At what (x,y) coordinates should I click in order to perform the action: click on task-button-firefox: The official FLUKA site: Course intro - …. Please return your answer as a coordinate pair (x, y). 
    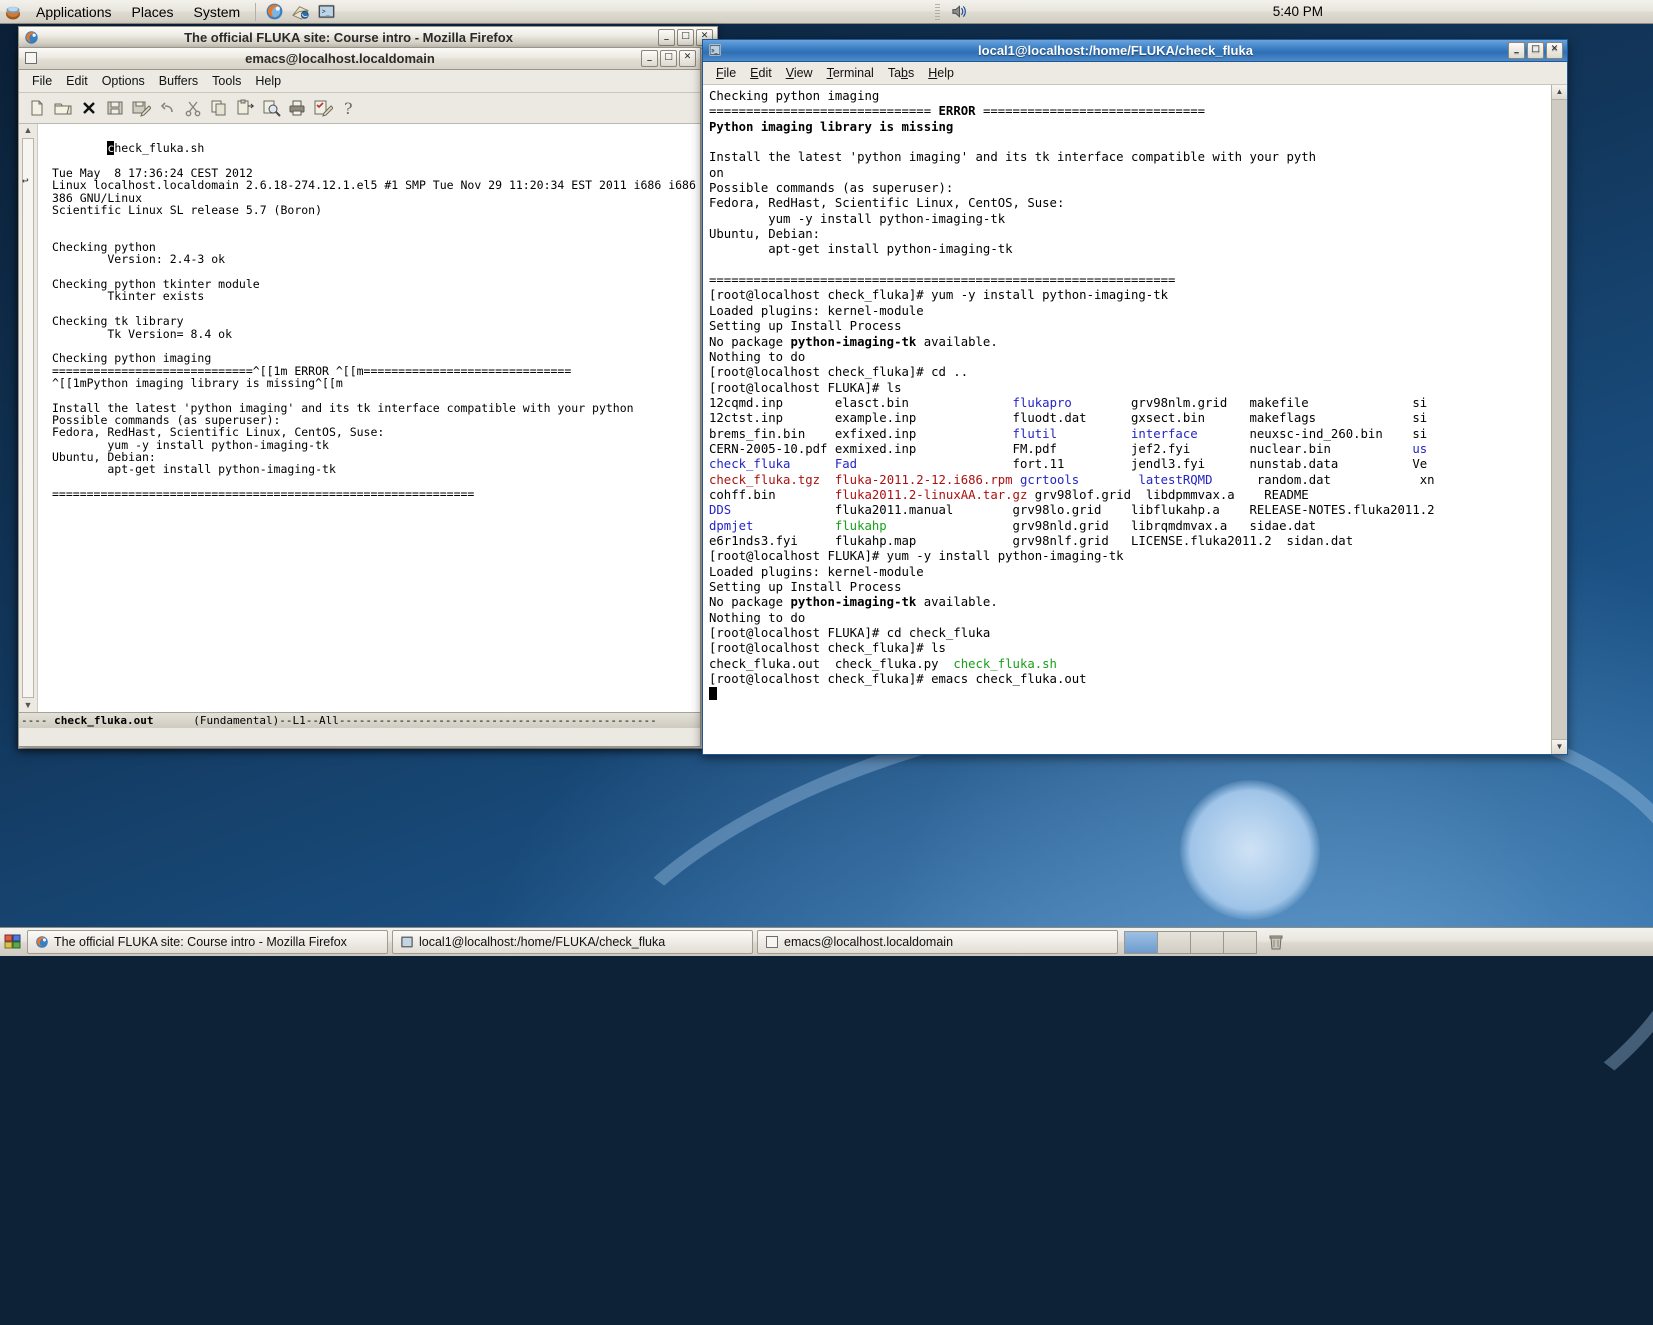
    Looking at the image, I should click on (207, 942).